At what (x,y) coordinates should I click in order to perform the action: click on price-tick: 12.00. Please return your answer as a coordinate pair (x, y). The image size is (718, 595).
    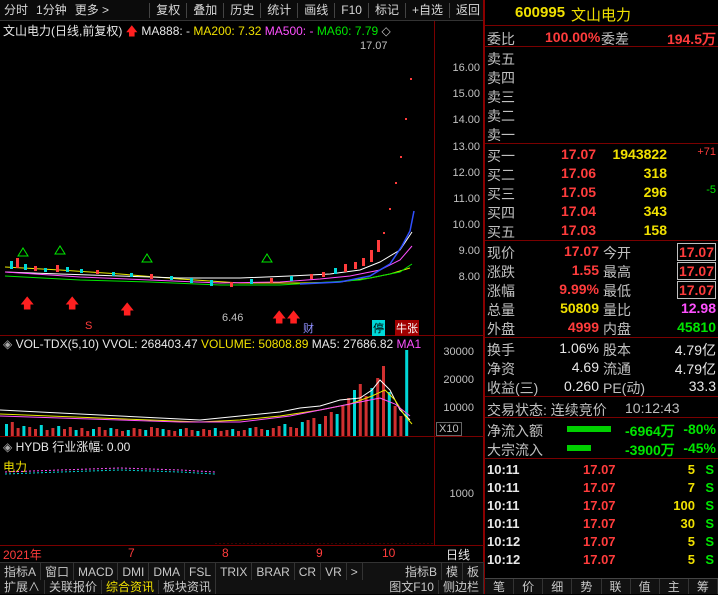
    Looking at the image, I should click on (466, 173).